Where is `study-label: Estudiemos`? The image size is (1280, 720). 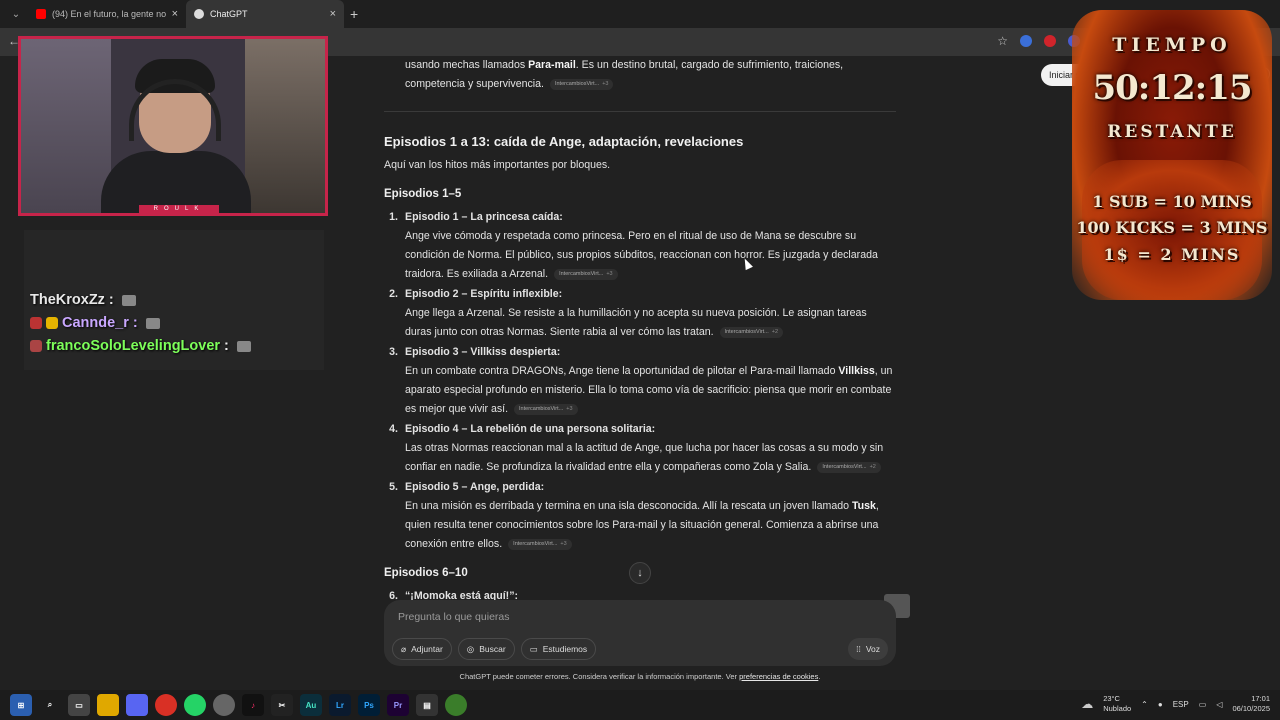 study-label: Estudiemos is located at coordinates (565, 649).